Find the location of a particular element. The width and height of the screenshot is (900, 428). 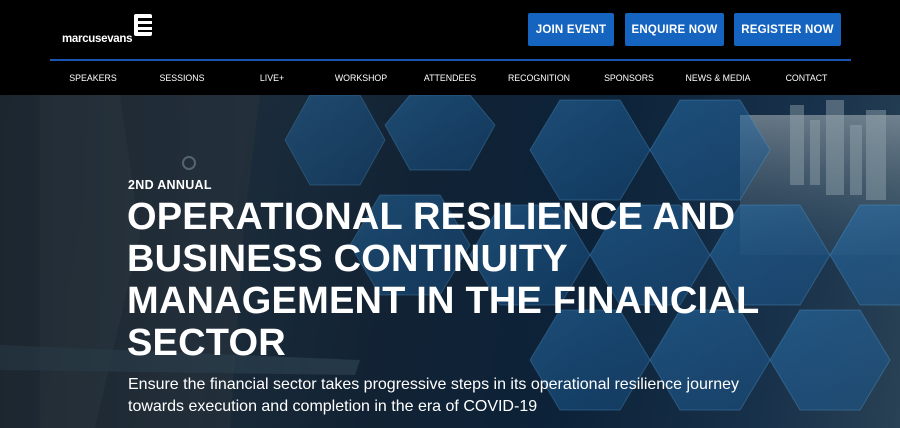

nav-item-workshop: WORKSHOP is located at coordinates (361, 78).